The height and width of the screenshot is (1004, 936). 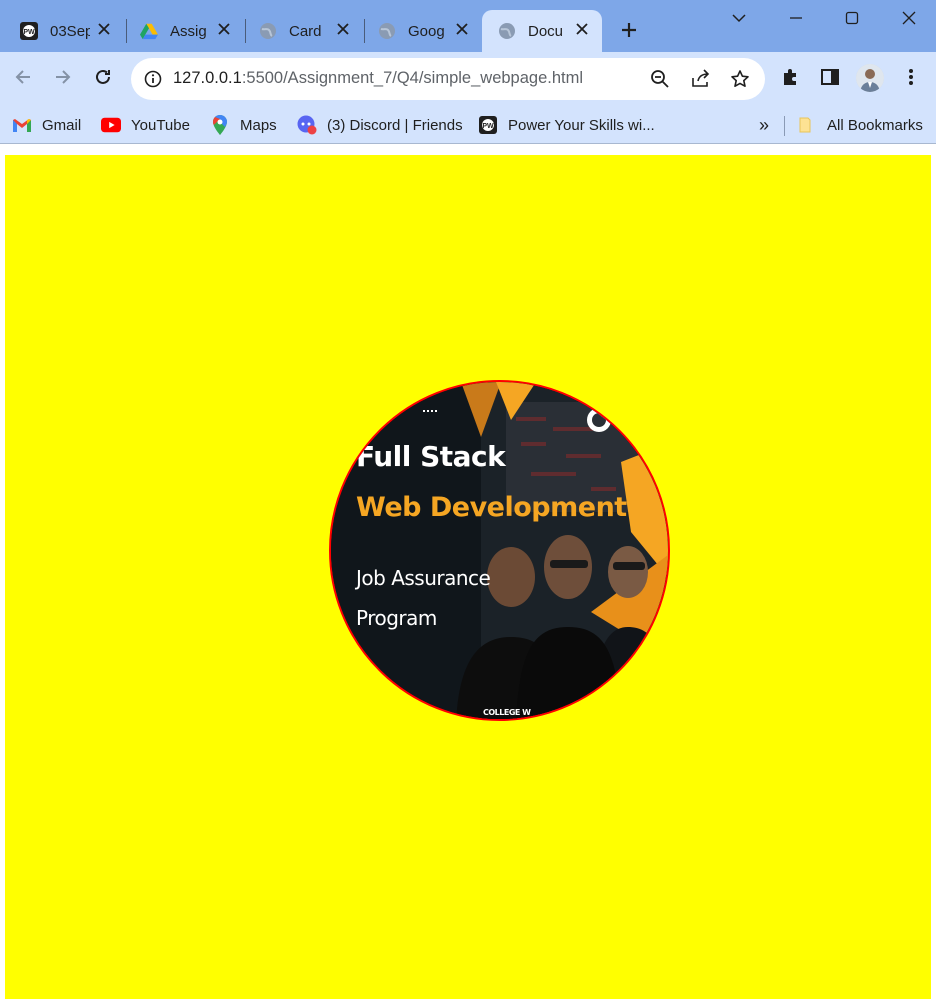 I want to click on plus-icon, so click(x=629, y=30).